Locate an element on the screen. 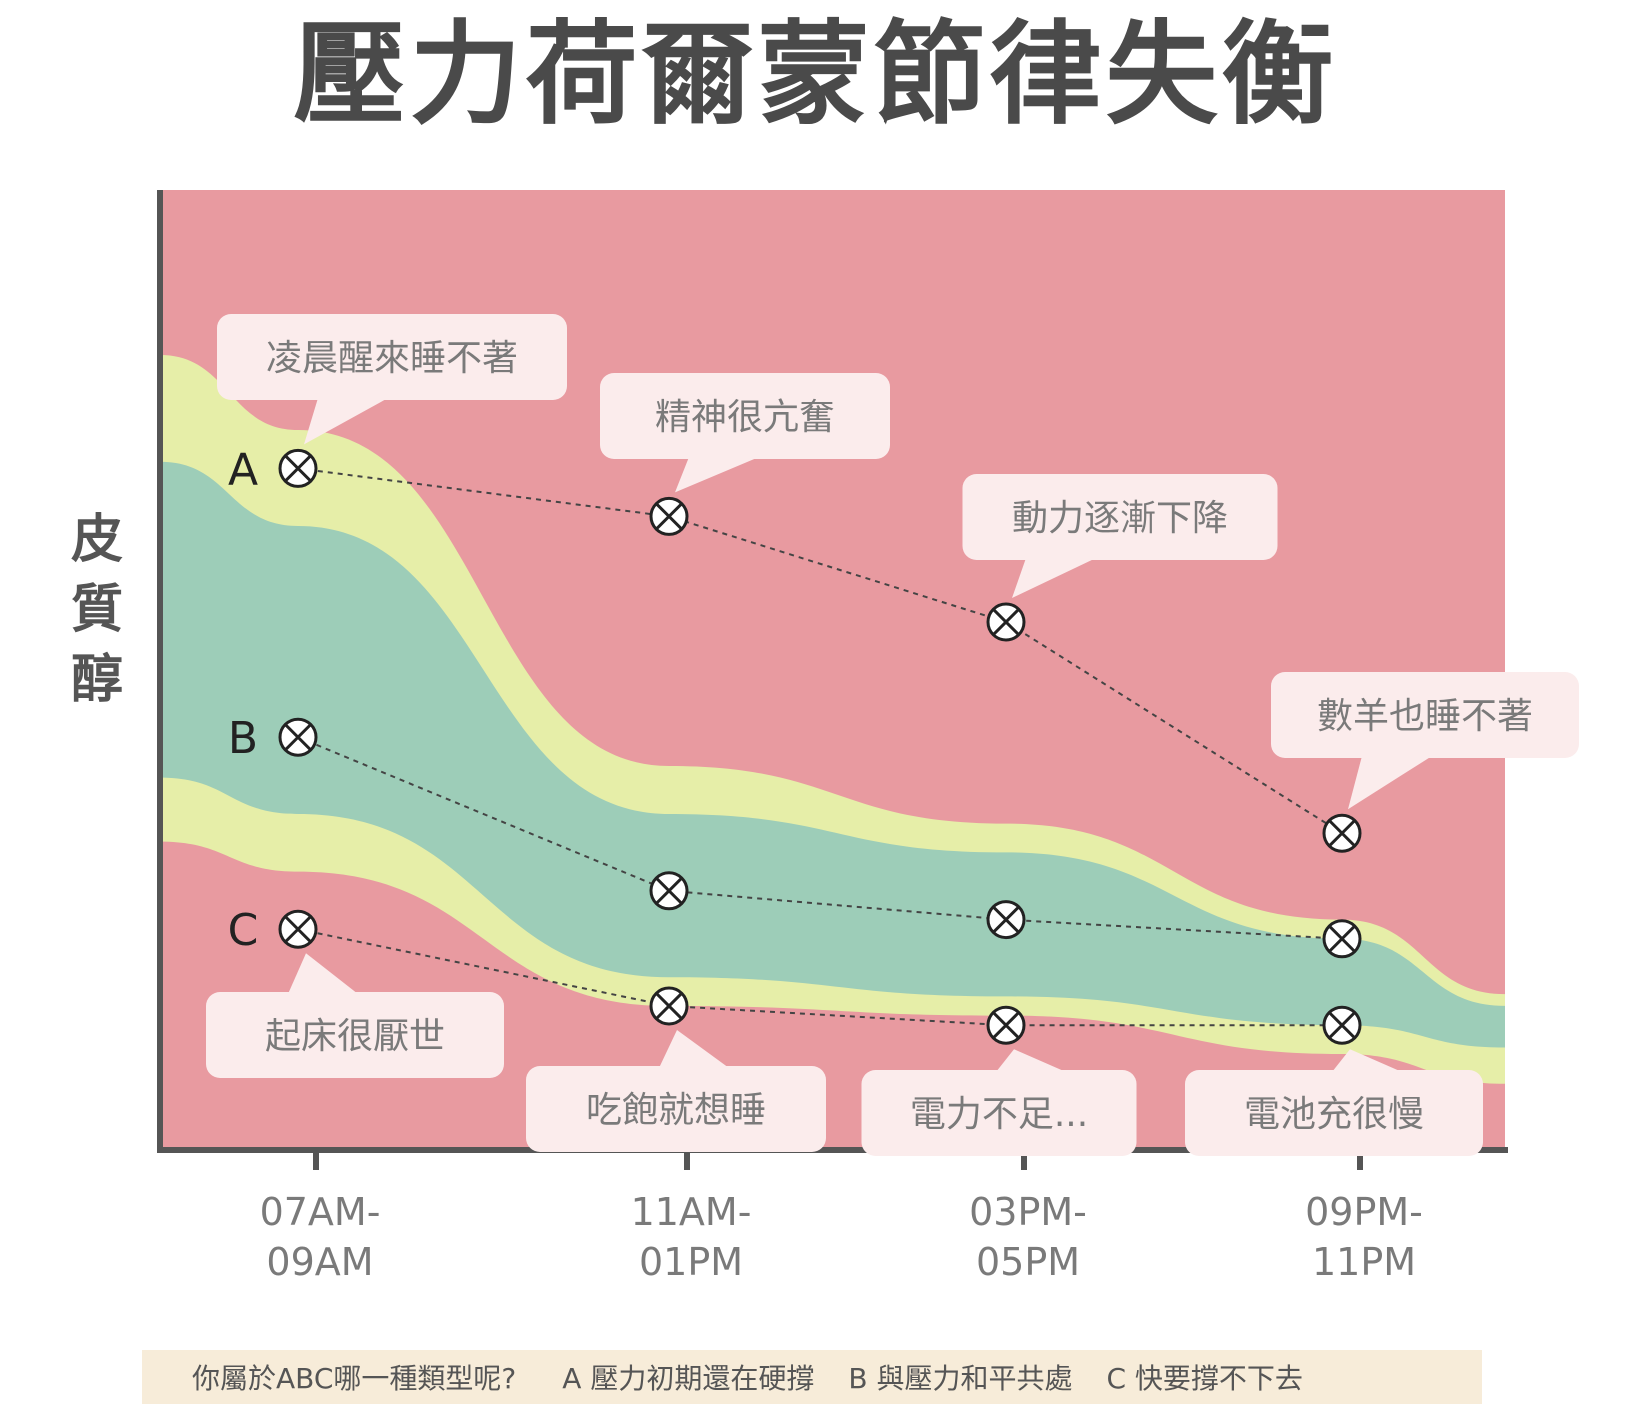 This screenshot has height=1417, width=1631. annotation-text: 凌晨醒來睡不著 is located at coordinates (392, 358).